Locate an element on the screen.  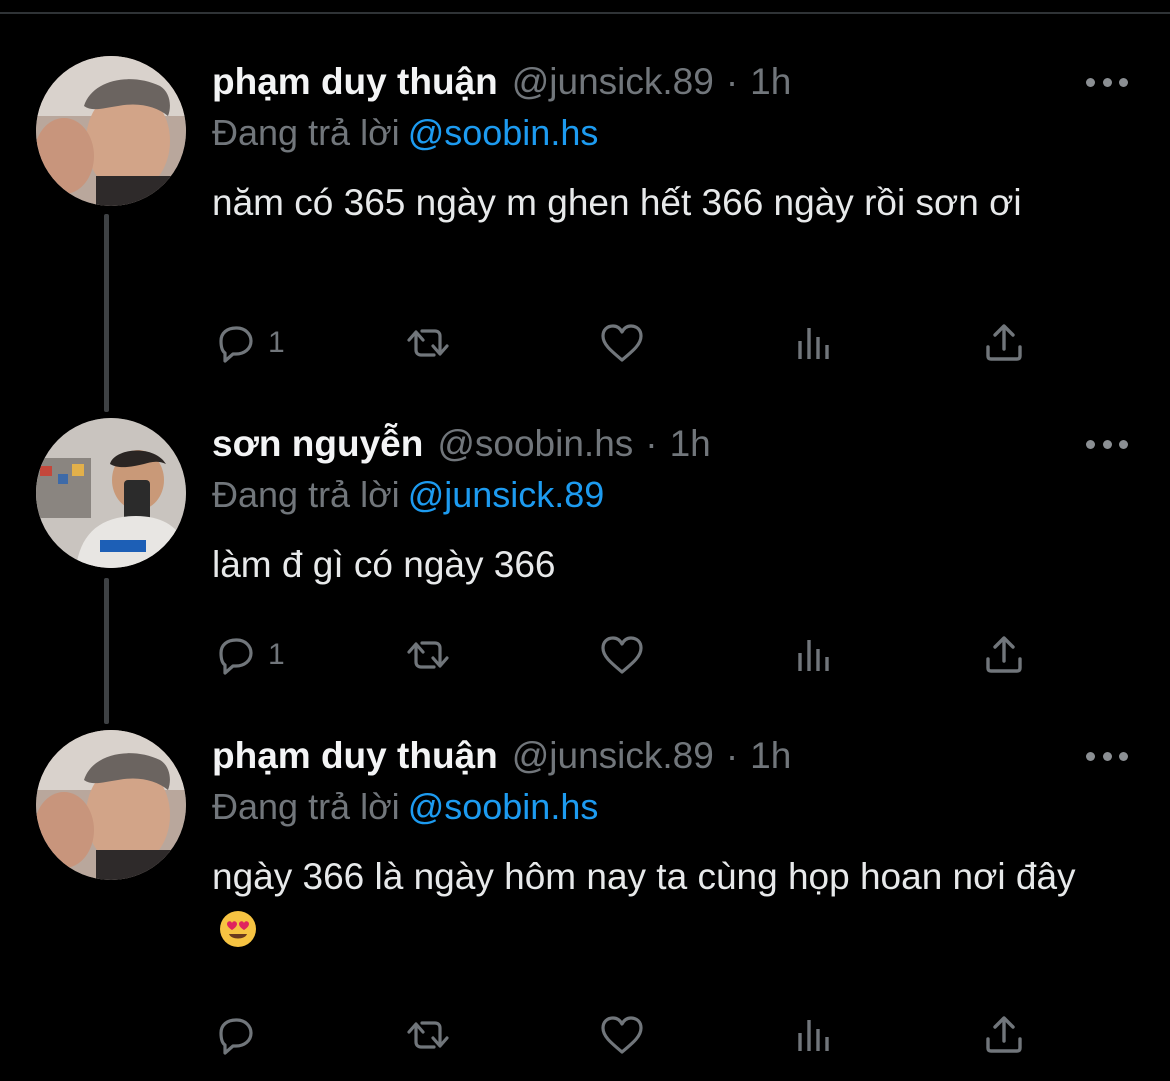
tweet-actions is located at coordinates (627, 1035).